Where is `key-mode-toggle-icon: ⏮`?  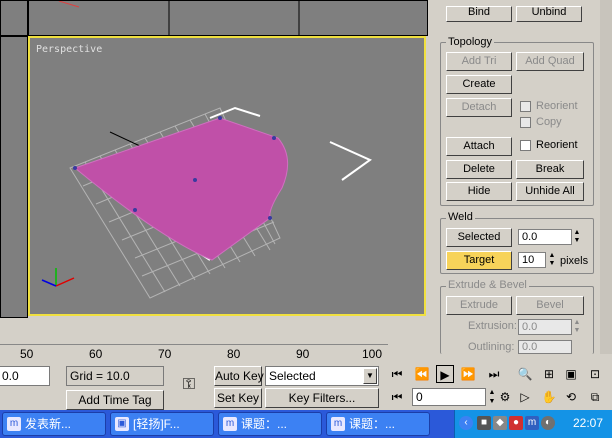 key-mode-toggle-icon: ⏮ is located at coordinates (397, 397).